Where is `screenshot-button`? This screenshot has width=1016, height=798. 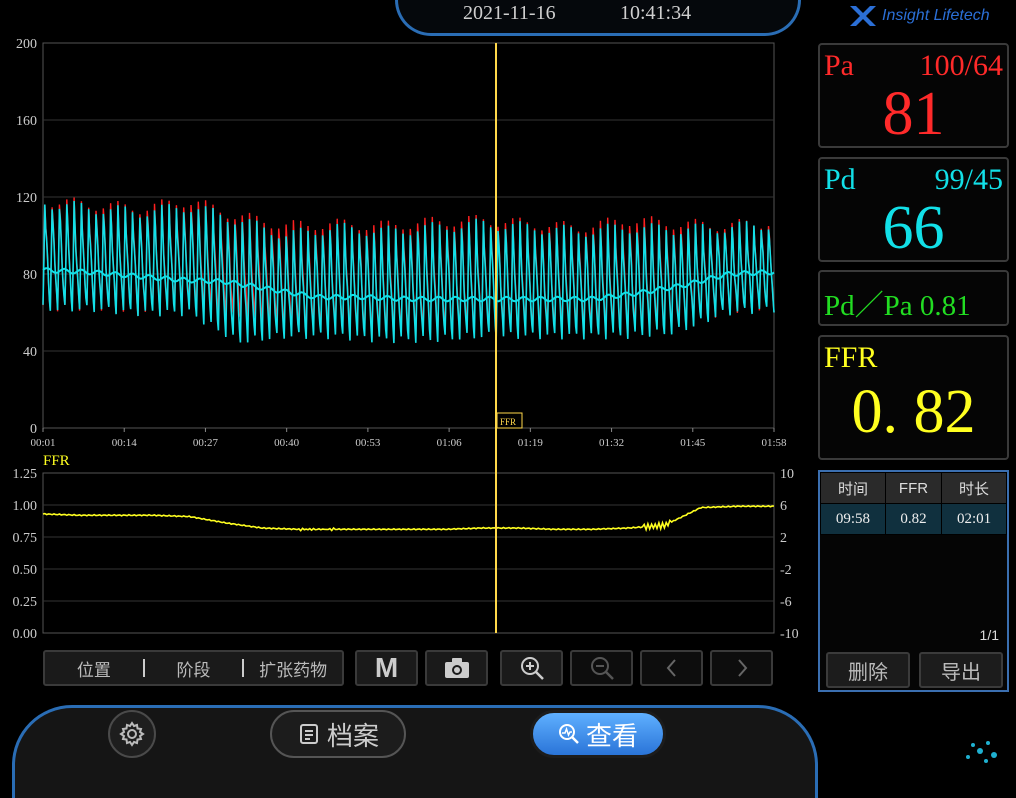 screenshot-button is located at coordinates (456, 668).